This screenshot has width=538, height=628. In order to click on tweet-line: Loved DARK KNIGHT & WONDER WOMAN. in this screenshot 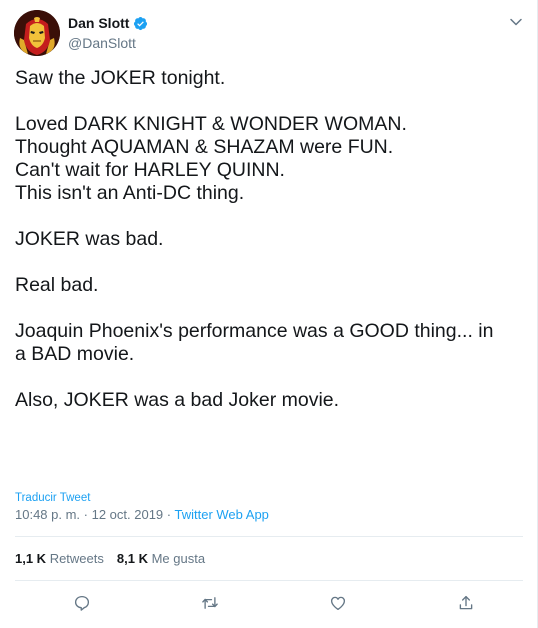, I will do `click(211, 124)`.